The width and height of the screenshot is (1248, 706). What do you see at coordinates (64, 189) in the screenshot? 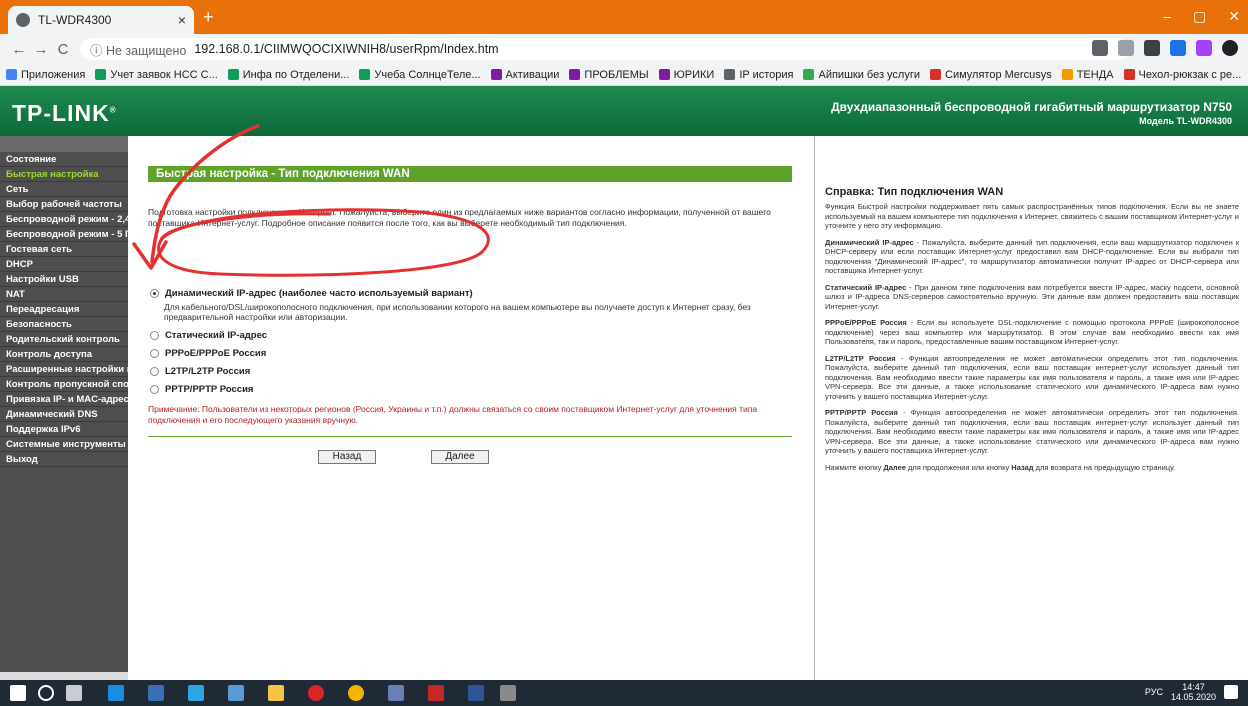
I see `sidebar-item: Сеть` at bounding box center [64, 189].